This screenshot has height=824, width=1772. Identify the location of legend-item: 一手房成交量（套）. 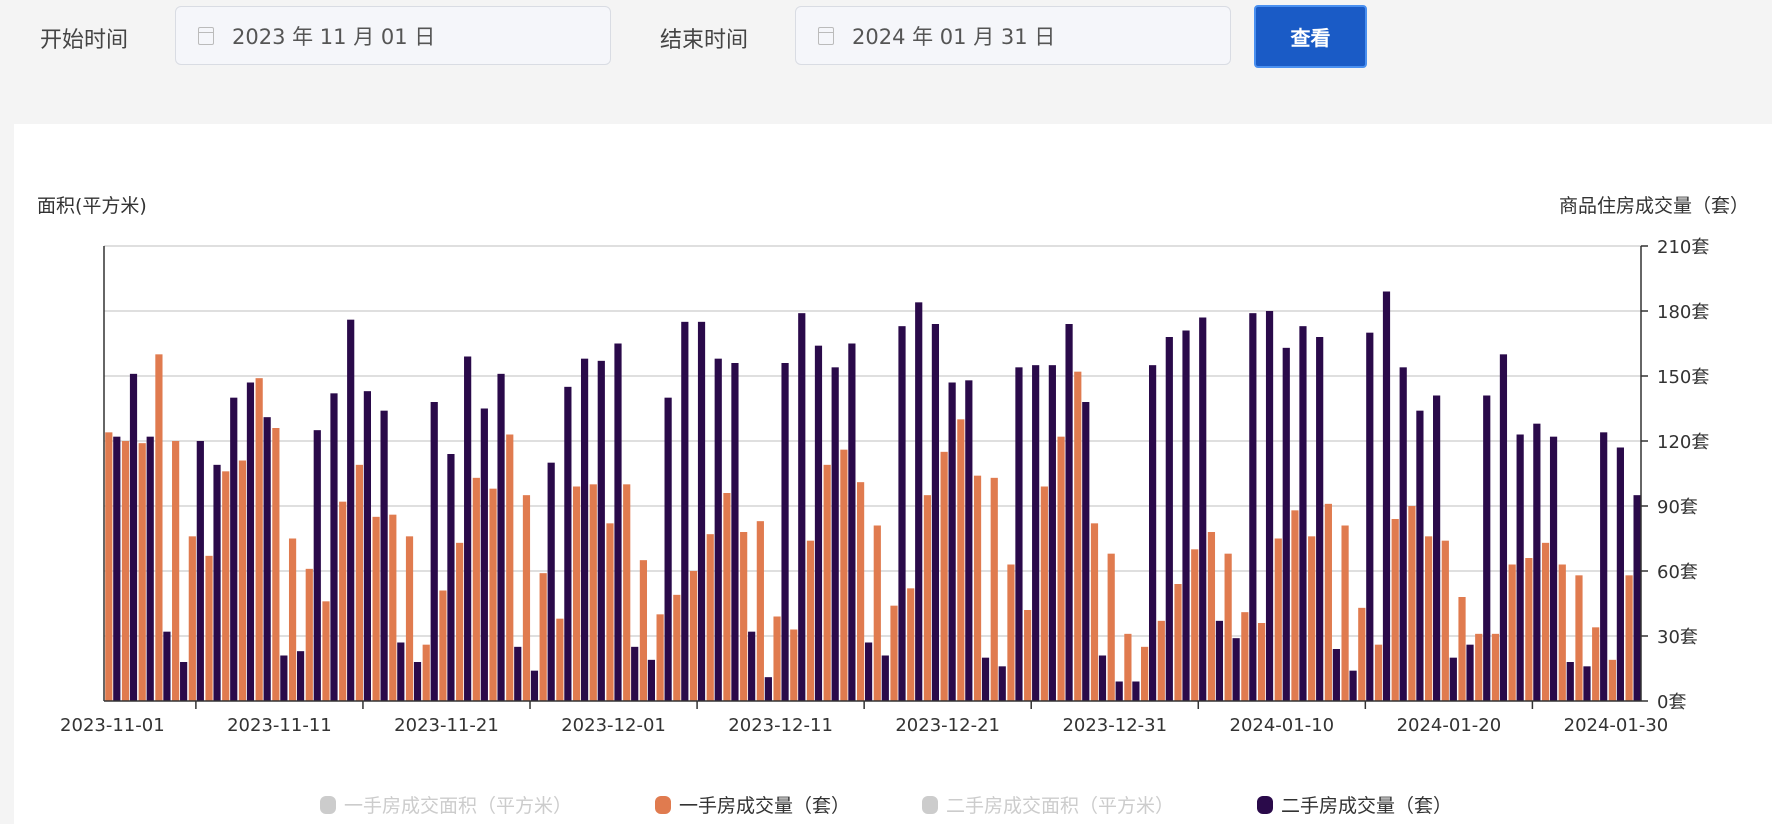
(752, 806).